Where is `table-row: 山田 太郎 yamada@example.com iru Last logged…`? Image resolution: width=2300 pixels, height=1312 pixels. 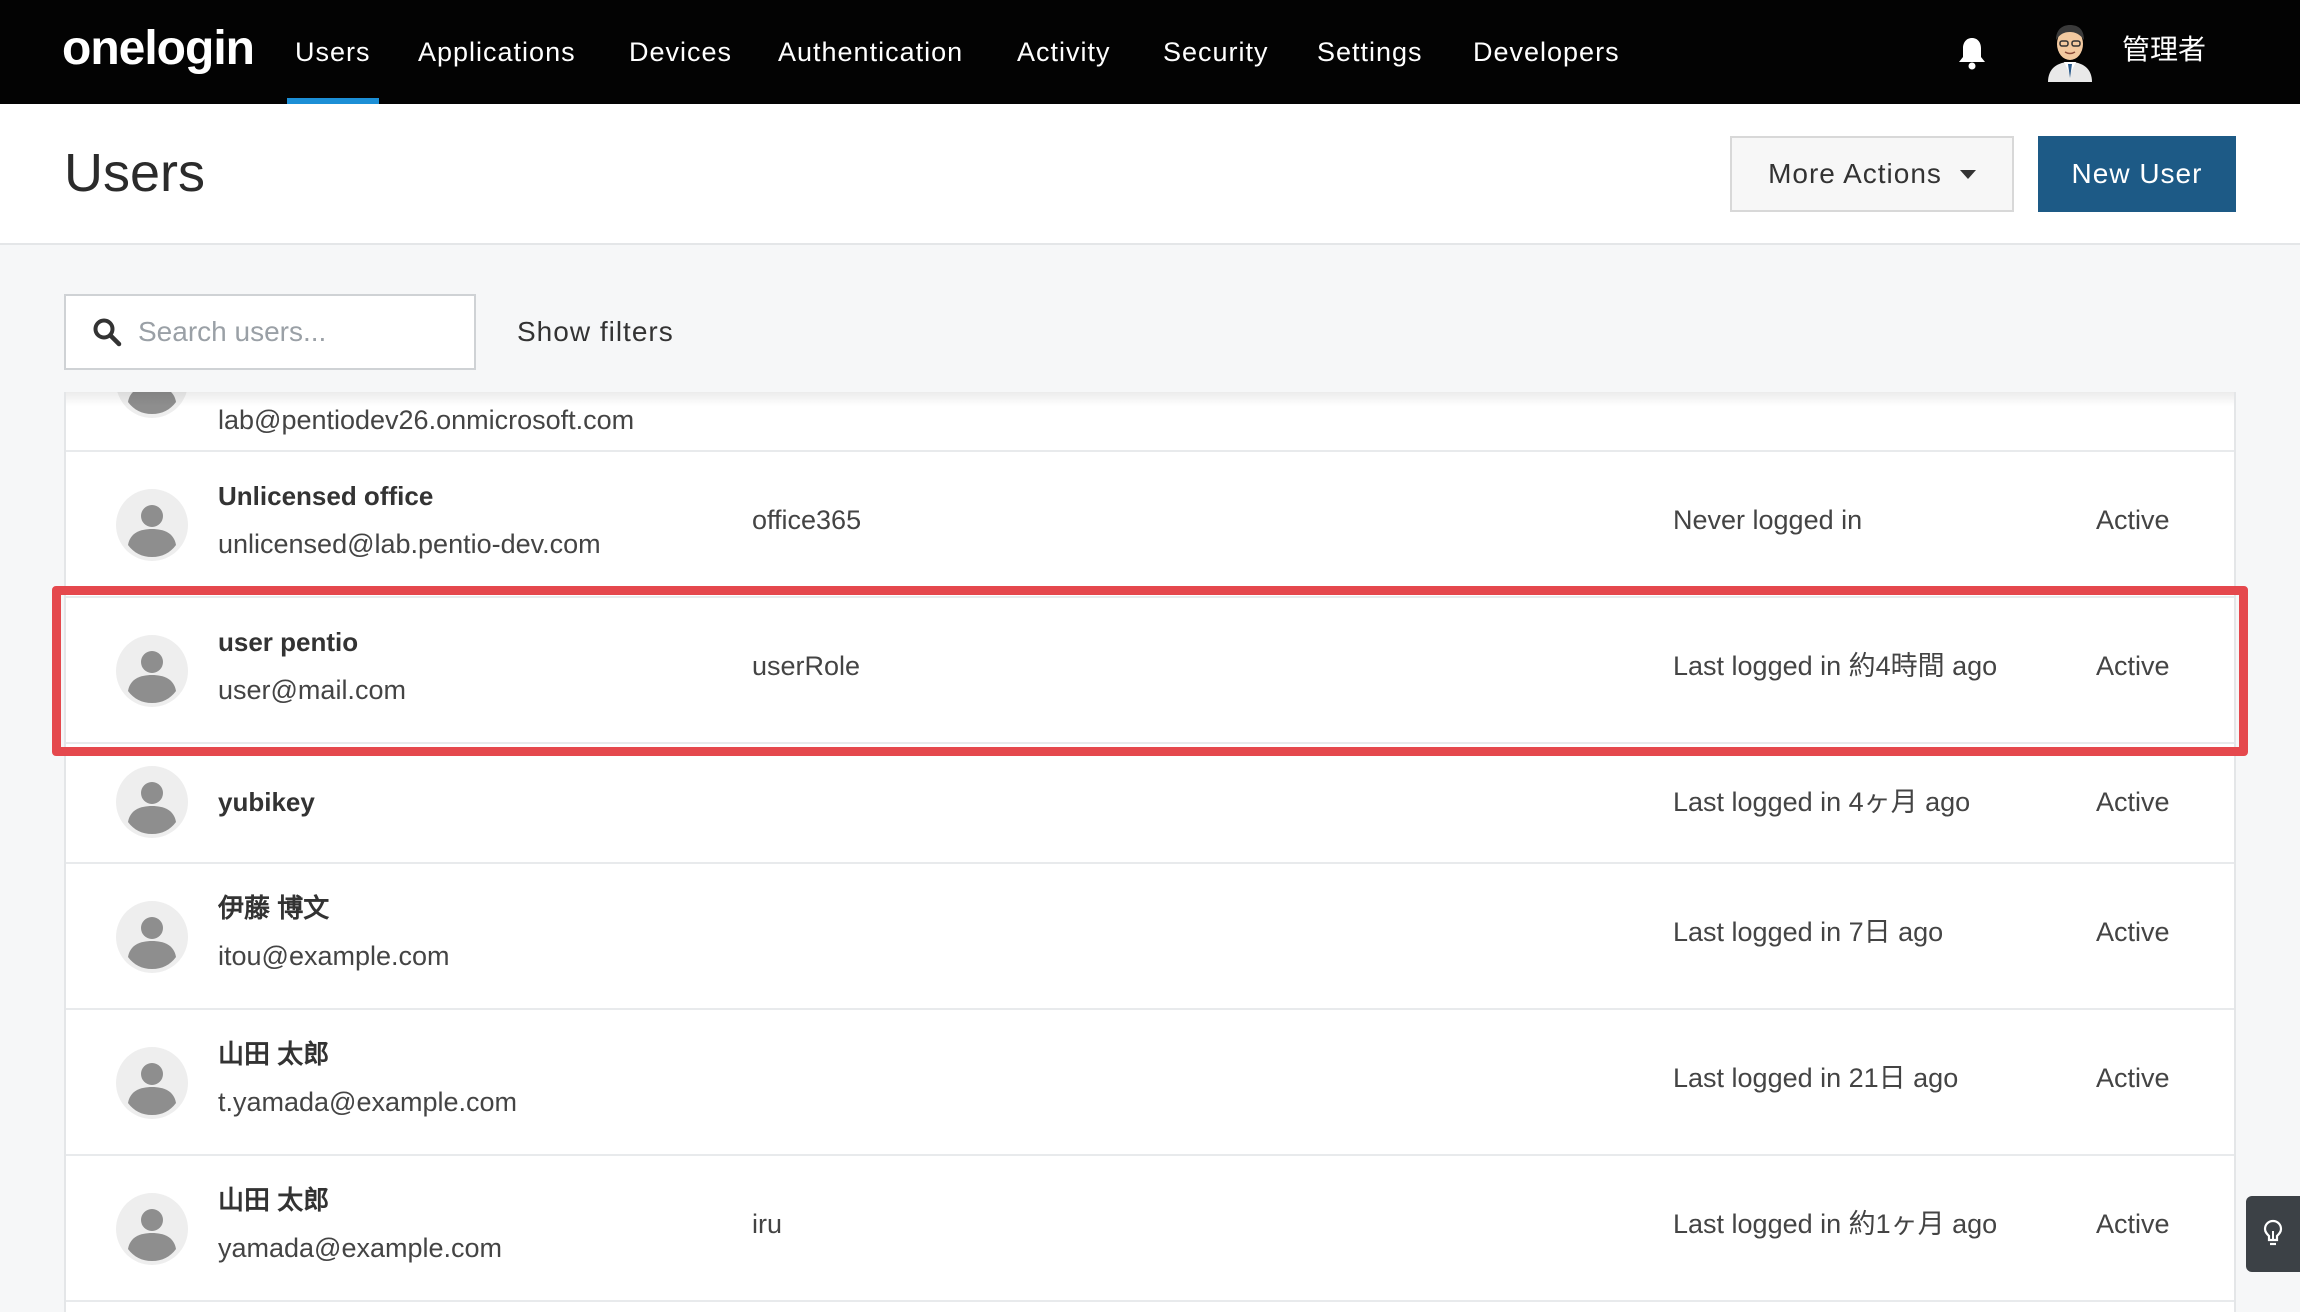 table-row: 山田 太郎 yamada@example.com iru Last logged… is located at coordinates (1150, 1229).